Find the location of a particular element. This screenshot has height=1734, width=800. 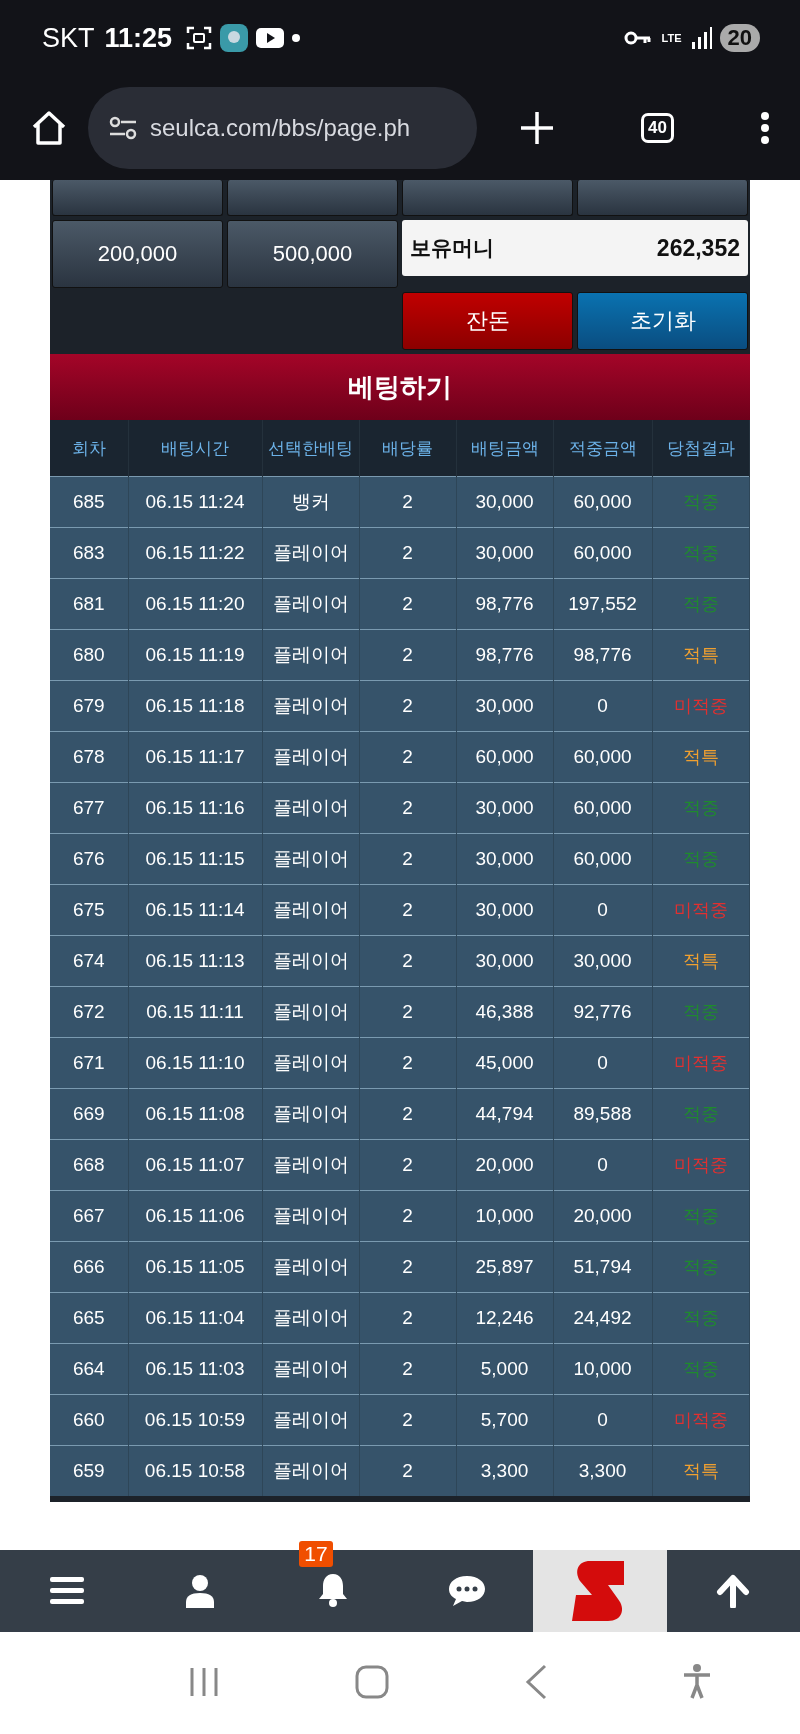

table-cell: 06.15 11:11 is located at coordinates (195, 1012).